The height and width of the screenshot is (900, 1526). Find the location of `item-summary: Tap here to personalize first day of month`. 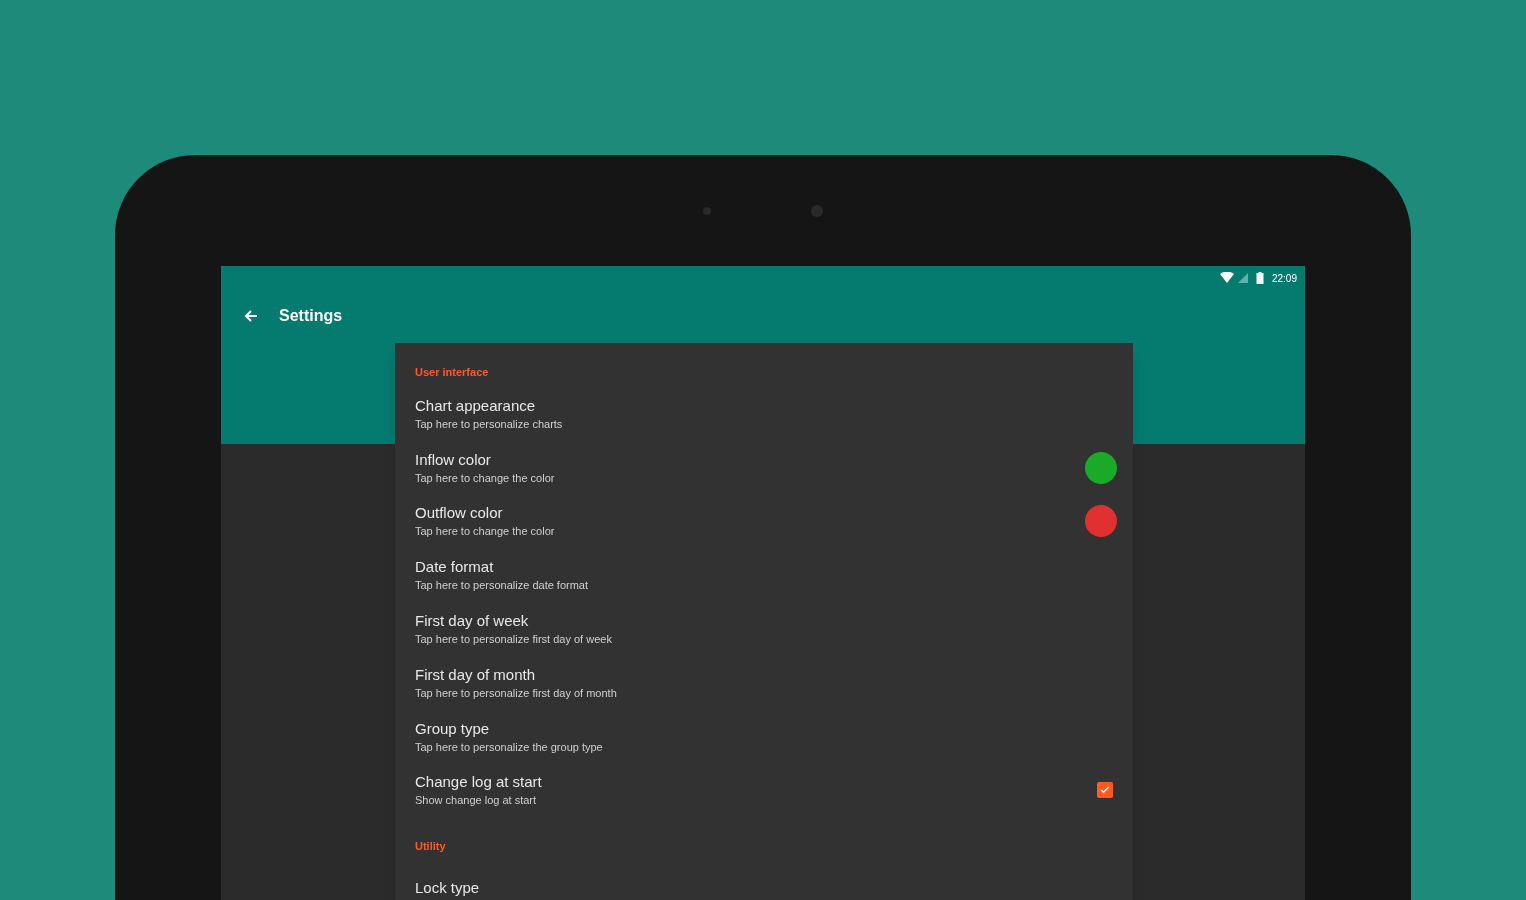

item-summary: Tap here to personalize first day of month is located at coordinates (516, 693).